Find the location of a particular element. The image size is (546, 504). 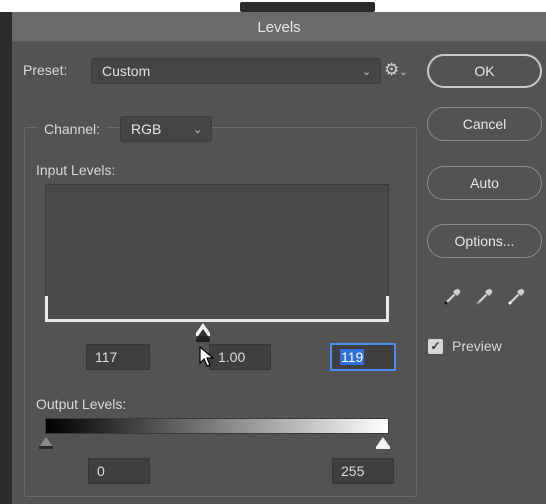

histogram-baseline is located at coordinates (217, 320).